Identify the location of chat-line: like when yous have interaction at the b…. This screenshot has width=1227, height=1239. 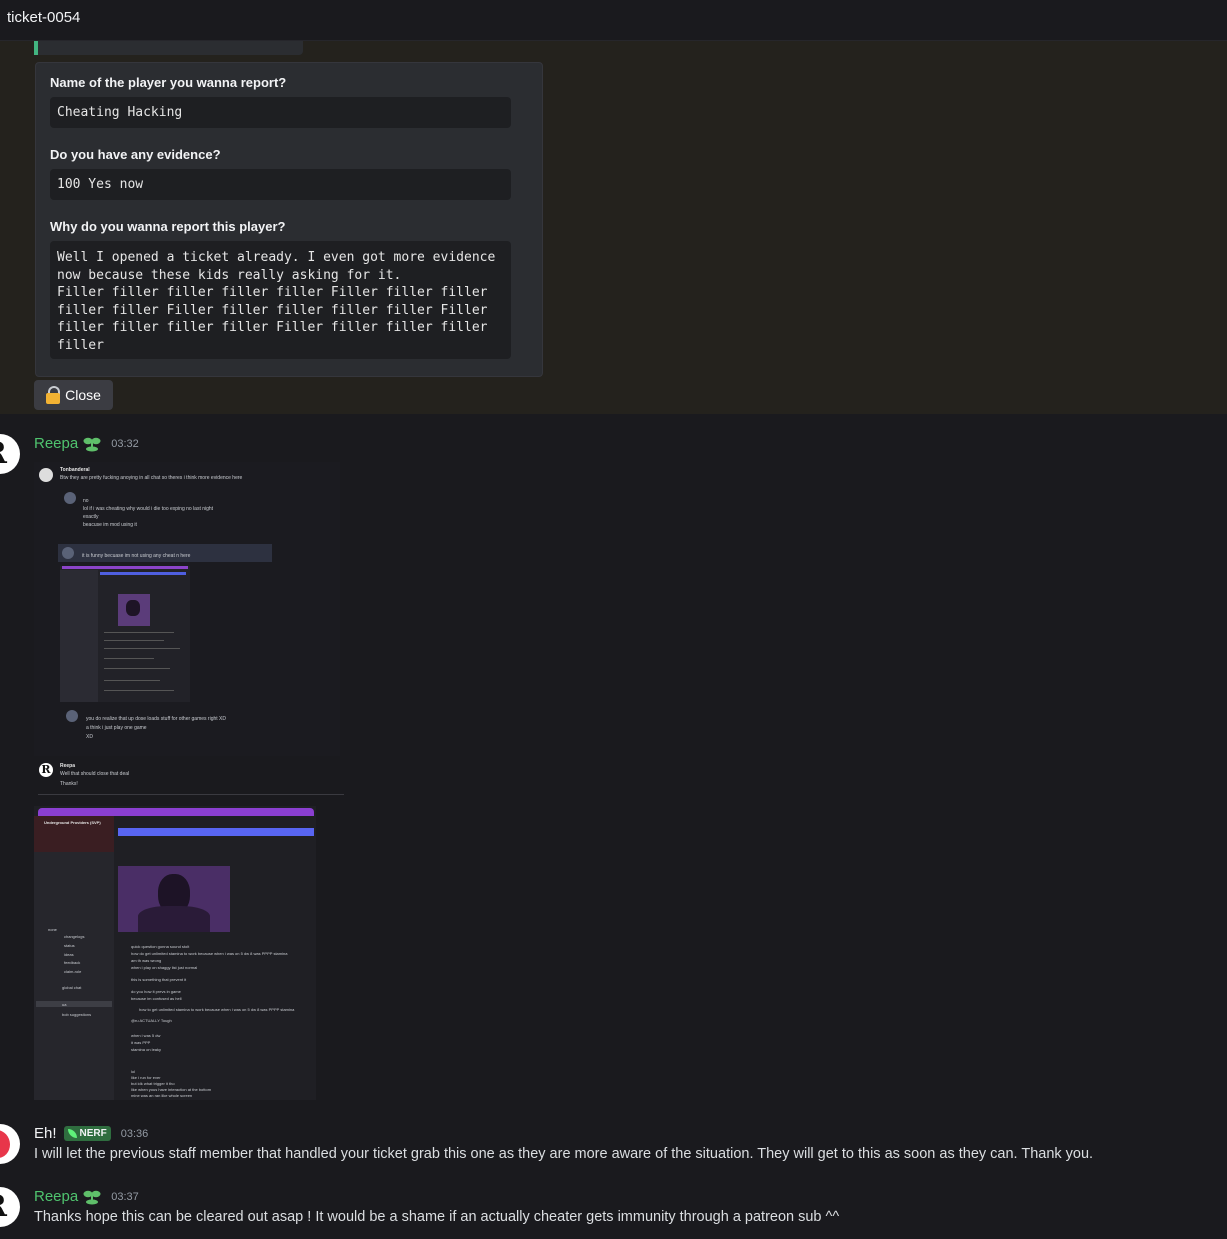
(171, 1089).